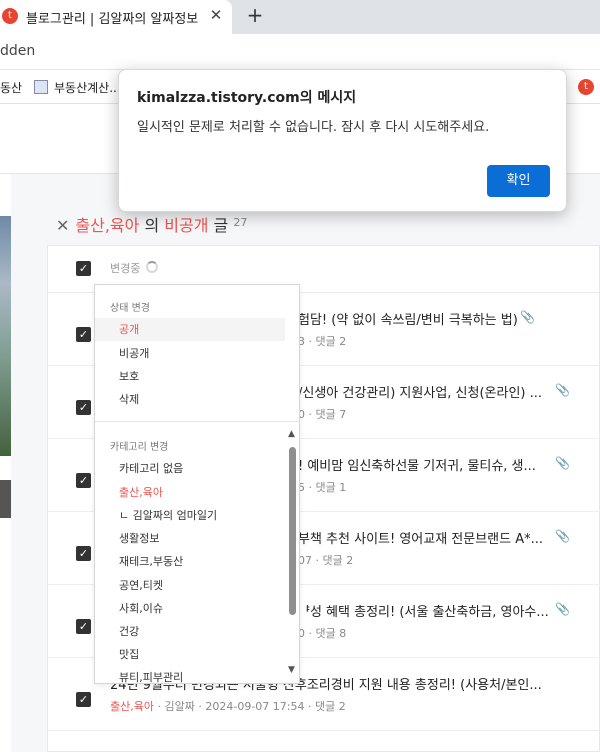  Describe the element at coordinates (221, 225) in the screenshot. I see `title-suffix: 글` at that location.